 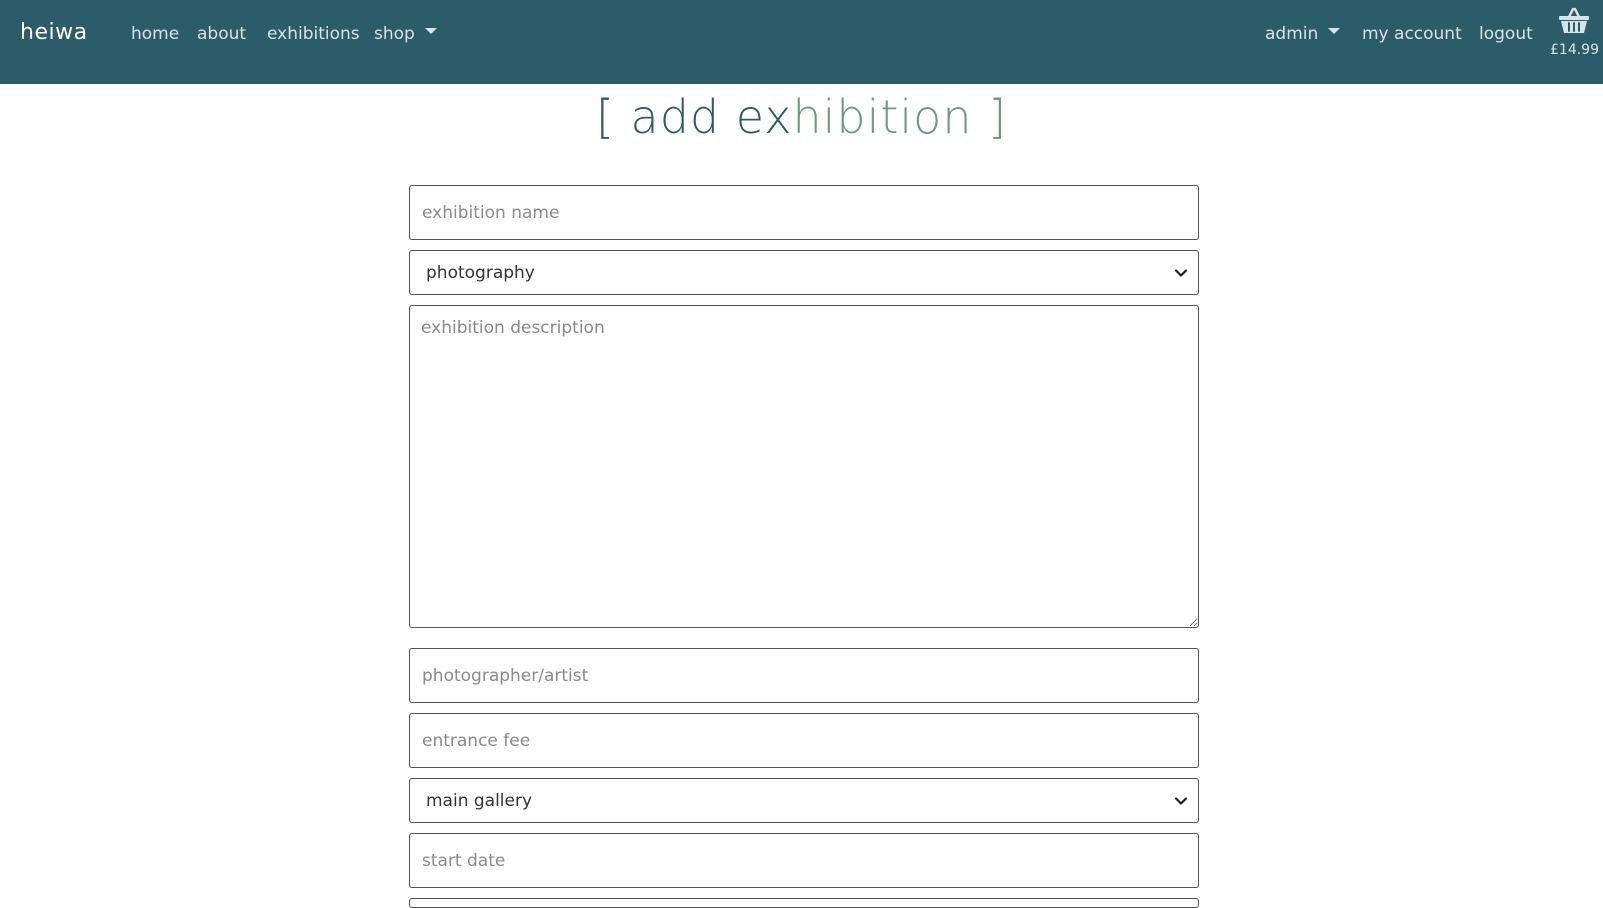 What do you see at coordinates (480, 272) in the screenshot?
I see `category-selected-value: photography` at bounding box center [480, 272].